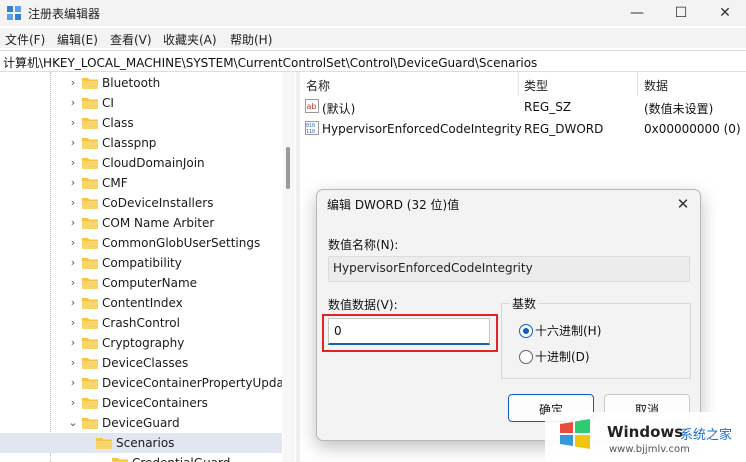 This screenshot has width=746, height=462. What do you see at coordinates (181, 243) in the screenshot?
I see `tree-node-label: CommonGlobUserSettings` at bounding box center [181, 243].